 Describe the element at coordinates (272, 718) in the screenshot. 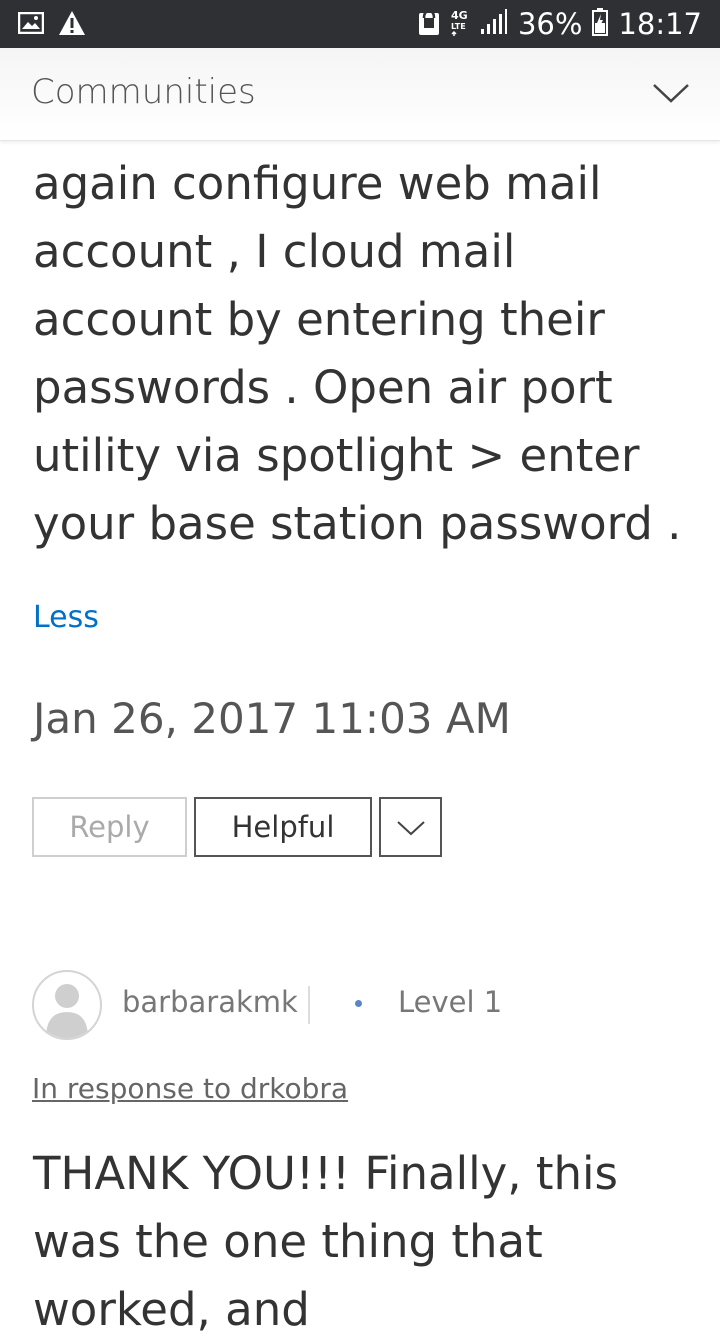

I see `post-date: Jan 26, 2017 11:03 AM` at that location.